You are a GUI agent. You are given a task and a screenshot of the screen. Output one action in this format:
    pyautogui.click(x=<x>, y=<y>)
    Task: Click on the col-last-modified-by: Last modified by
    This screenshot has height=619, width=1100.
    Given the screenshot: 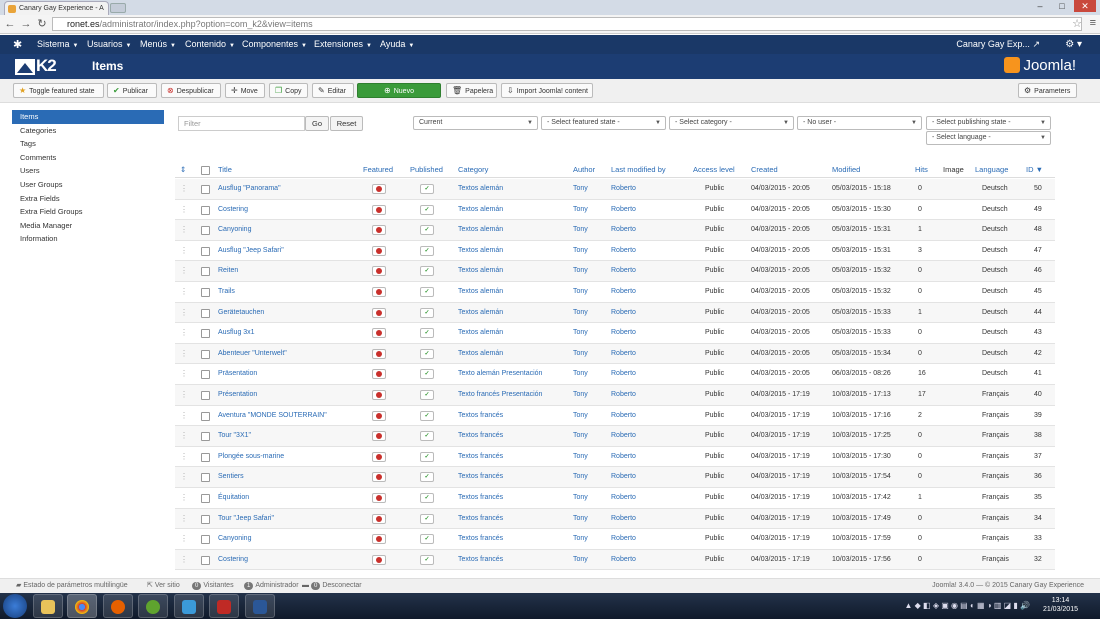 What is the action you would take?
    pyautogui.click(x=638, y=169)
    